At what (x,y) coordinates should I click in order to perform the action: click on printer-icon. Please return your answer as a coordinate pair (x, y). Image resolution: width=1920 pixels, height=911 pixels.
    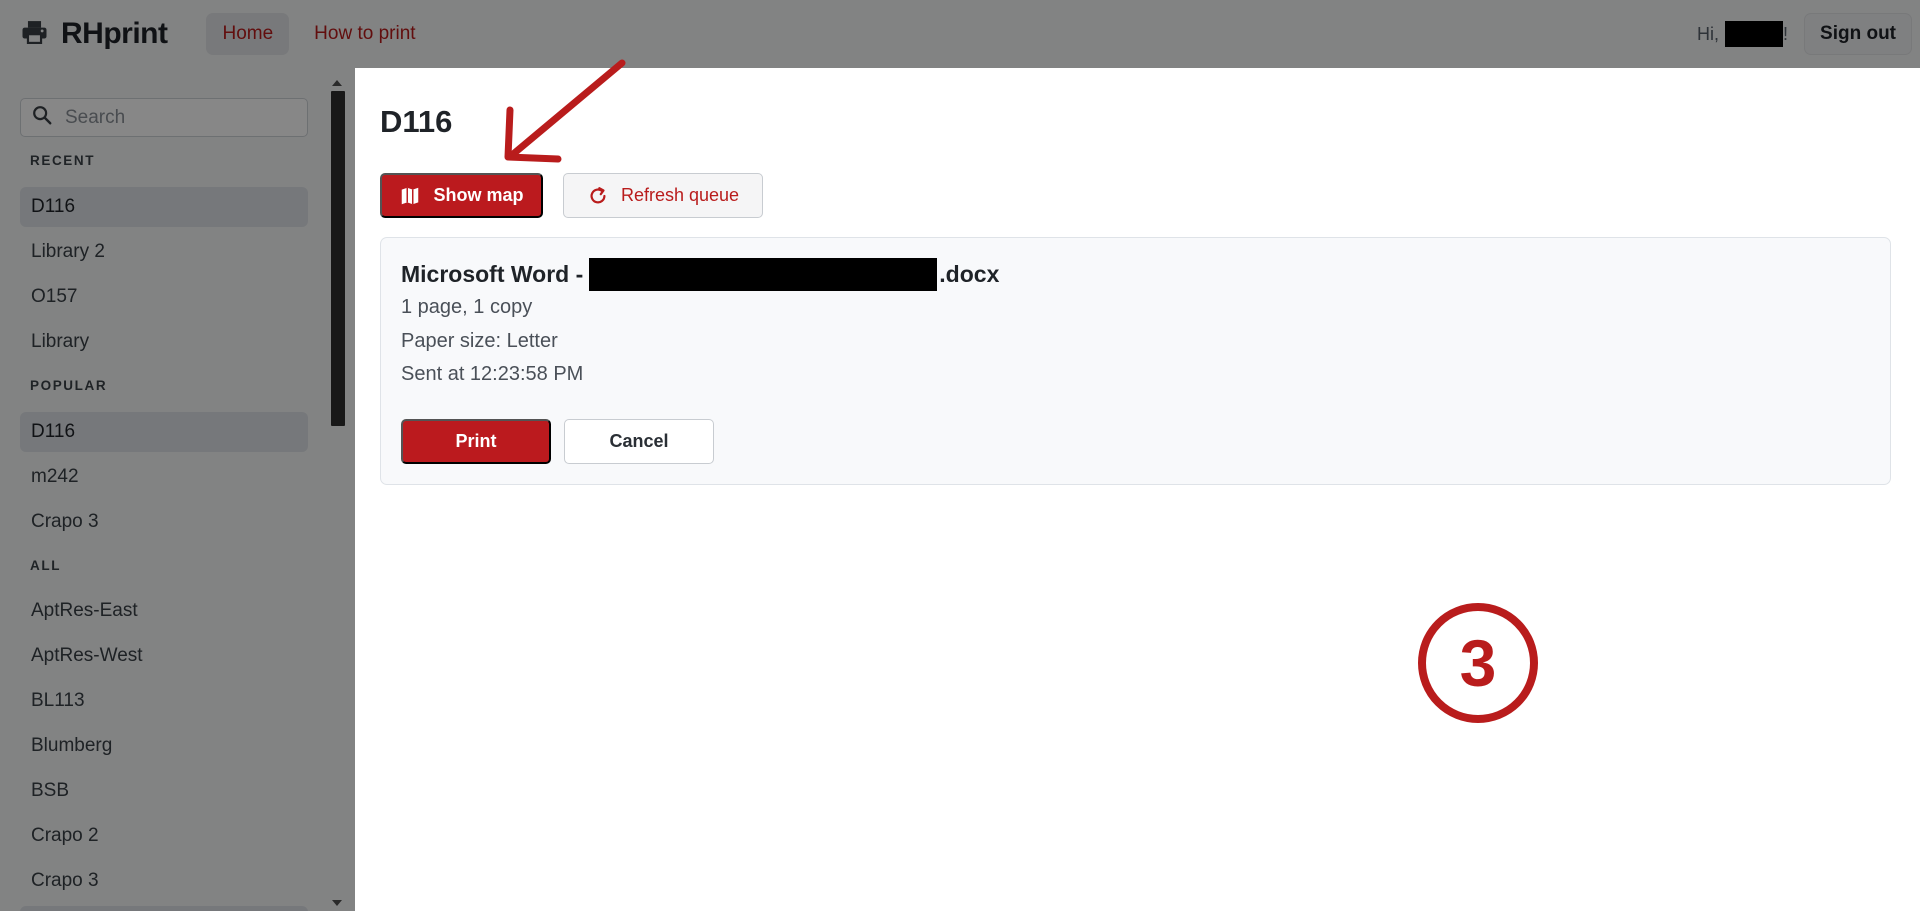
    Looking at the image, I should click on (34, 34).